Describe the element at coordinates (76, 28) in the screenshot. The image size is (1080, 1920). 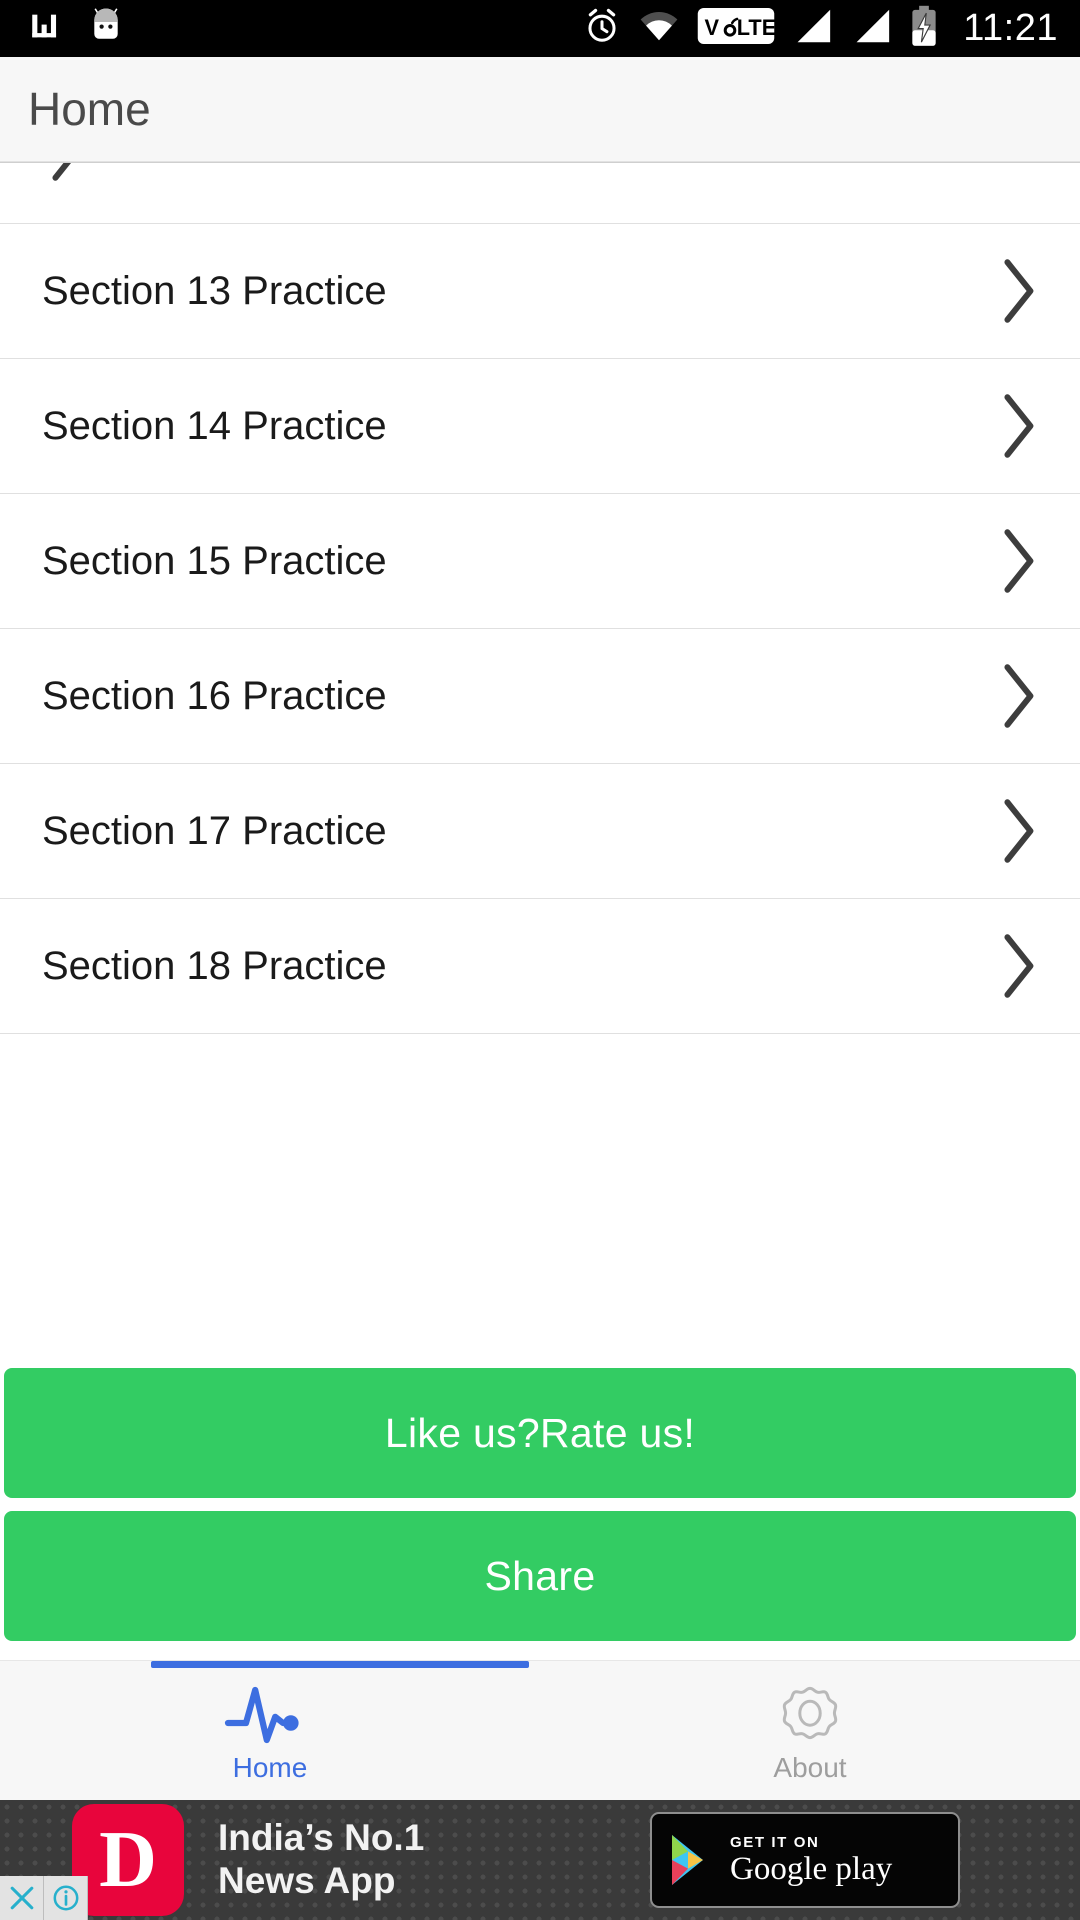
I see `status-bar-left-icons` at that location.